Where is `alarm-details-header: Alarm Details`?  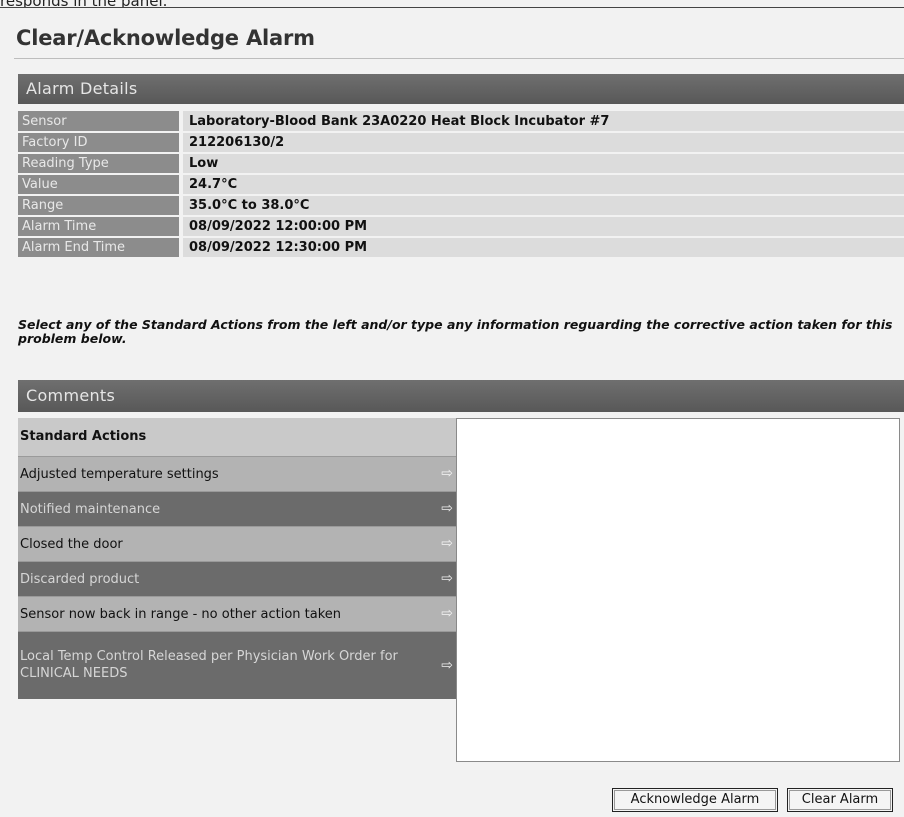 alarm-details-header: Alarm Details is located at coordinates (461, 89).